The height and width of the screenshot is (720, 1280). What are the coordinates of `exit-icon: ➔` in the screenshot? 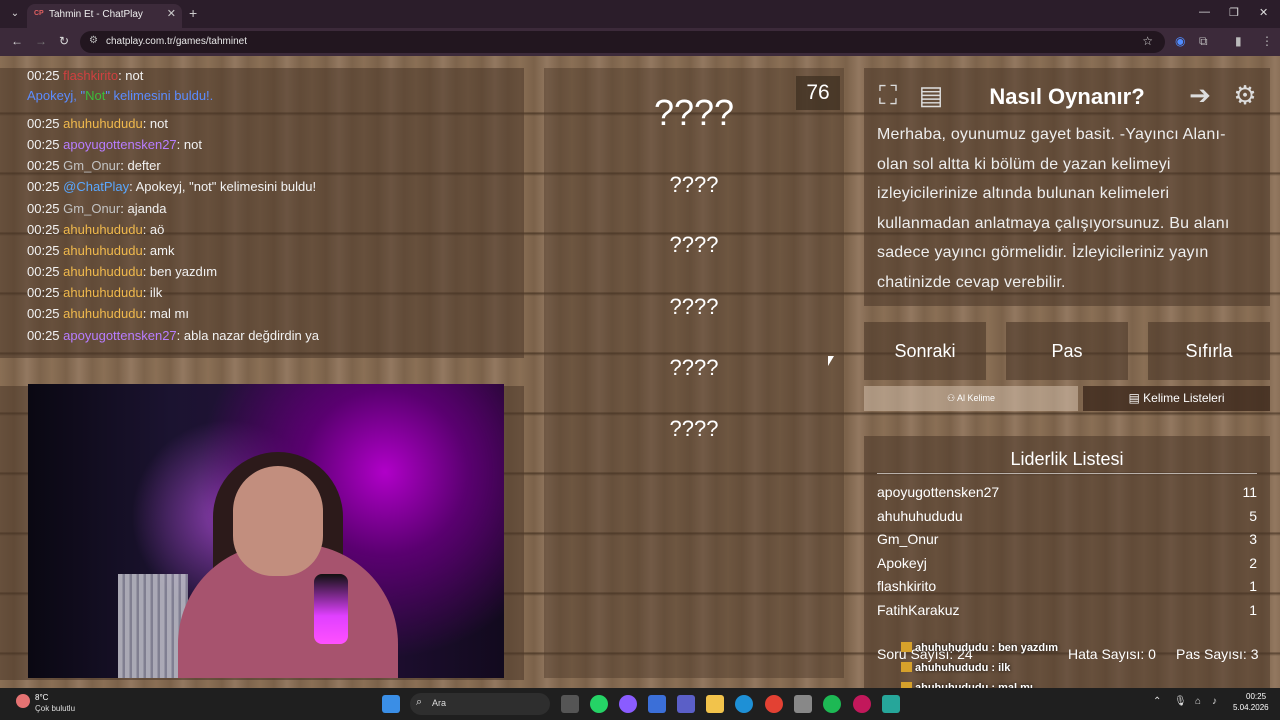 It's located at (1200, 95).